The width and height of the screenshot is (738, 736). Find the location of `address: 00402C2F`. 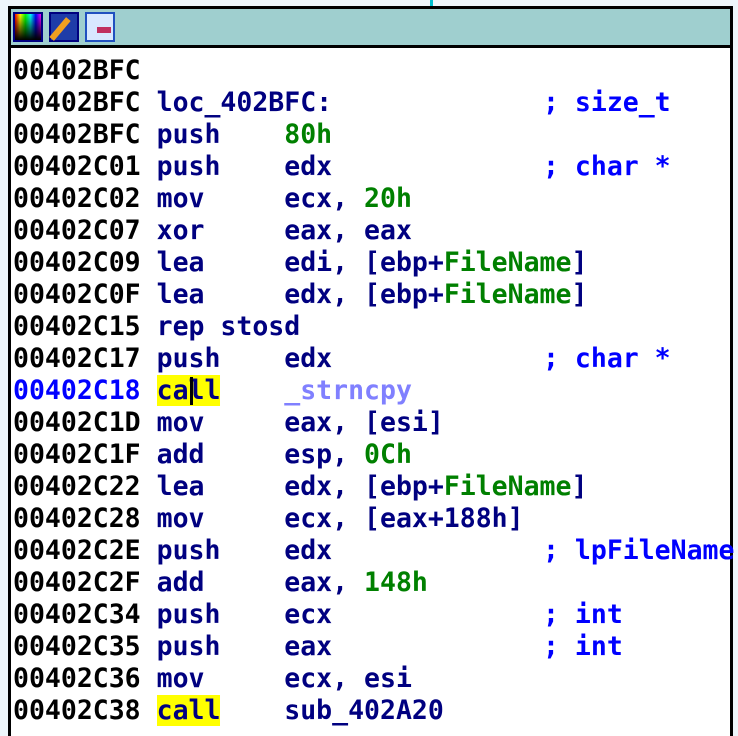

address: 00402C2F is located at coordinates (77, 582).